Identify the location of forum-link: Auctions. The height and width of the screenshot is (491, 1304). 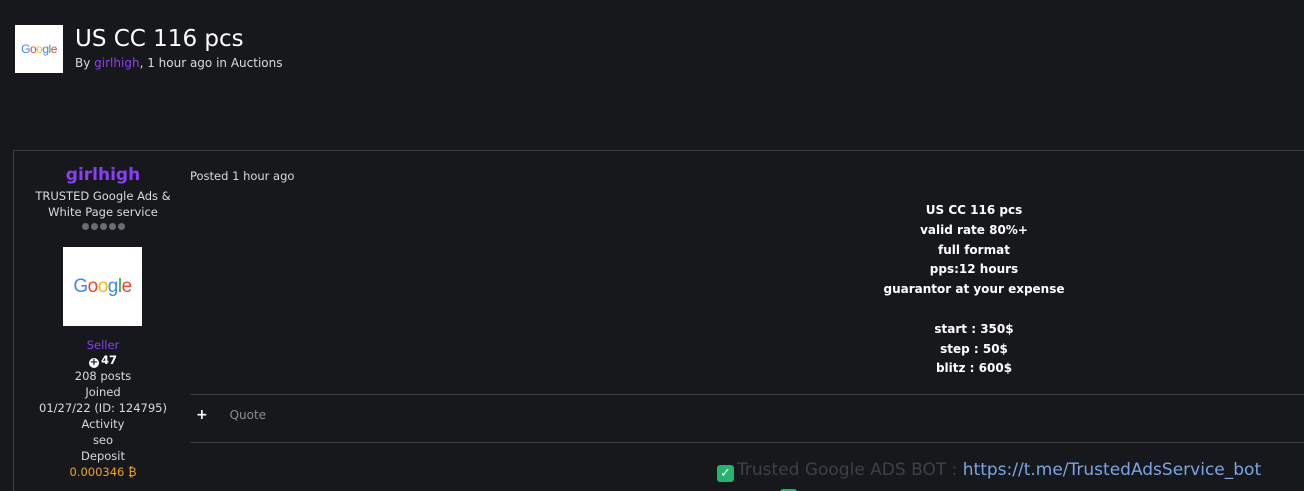
(257, 63).